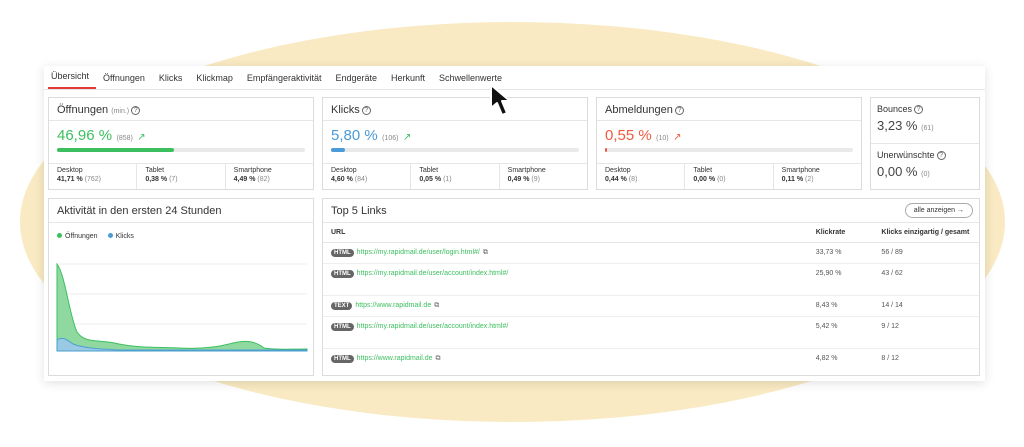 The image size is (1024, 447). I want to click on unwanted-label: Unerwünschte, so click(906, 155).